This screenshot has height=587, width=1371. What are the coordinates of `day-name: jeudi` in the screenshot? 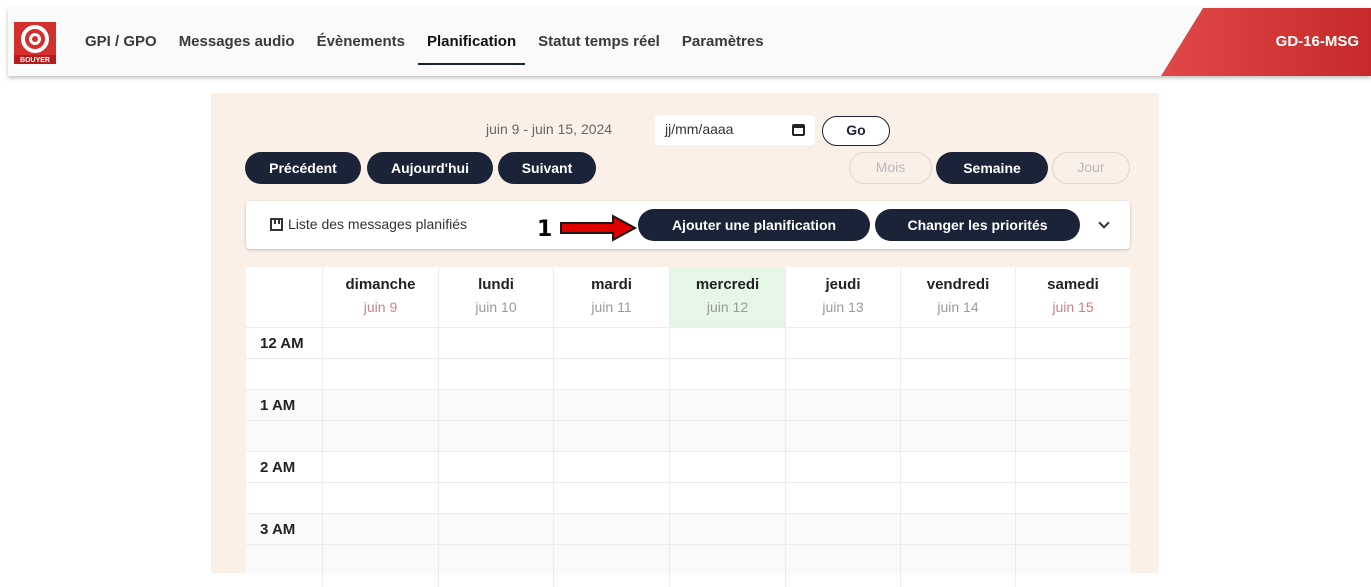 It's located at (843, 284).